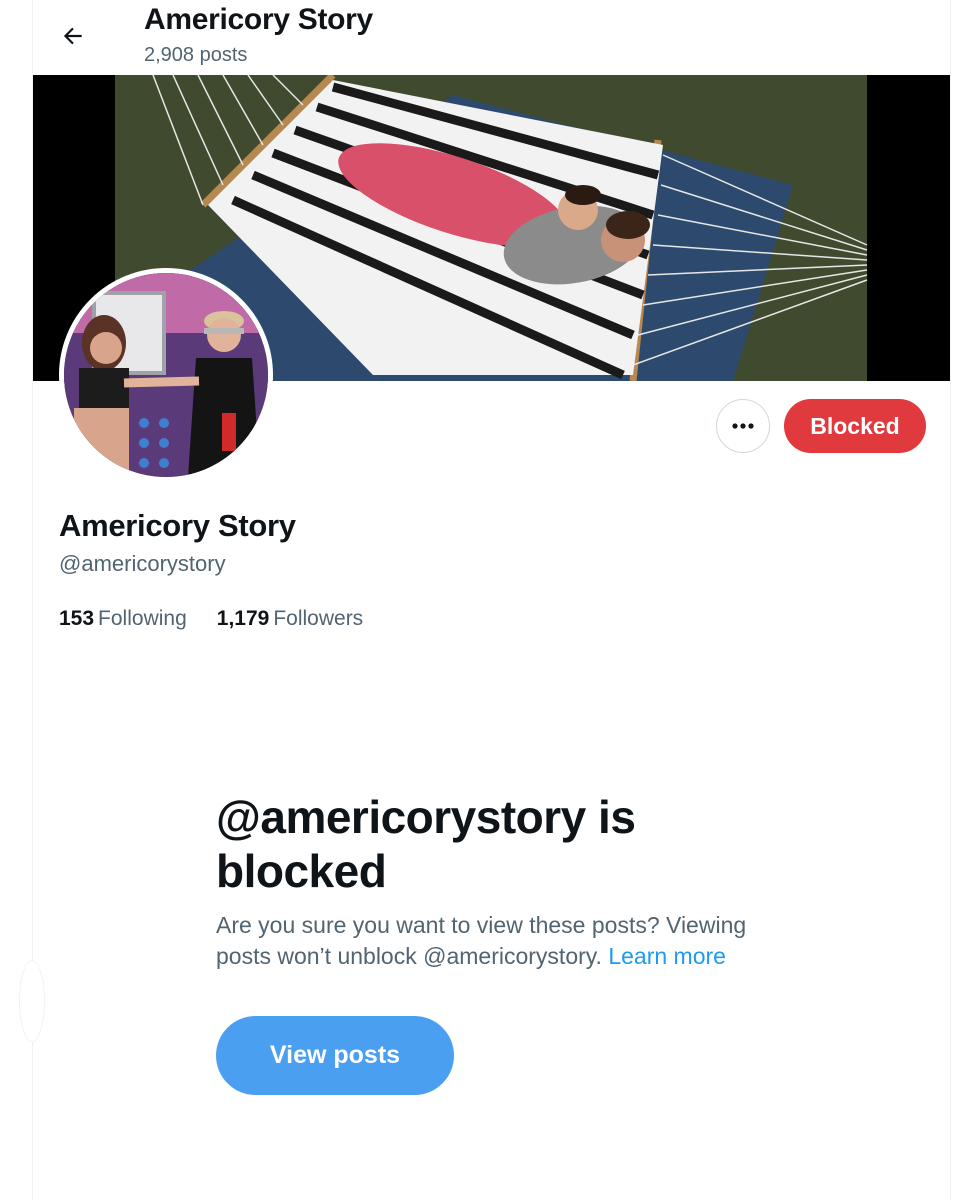 The image size is (966, 1200). I want to click on profile-handle: @americorystory, so click(142, 563).